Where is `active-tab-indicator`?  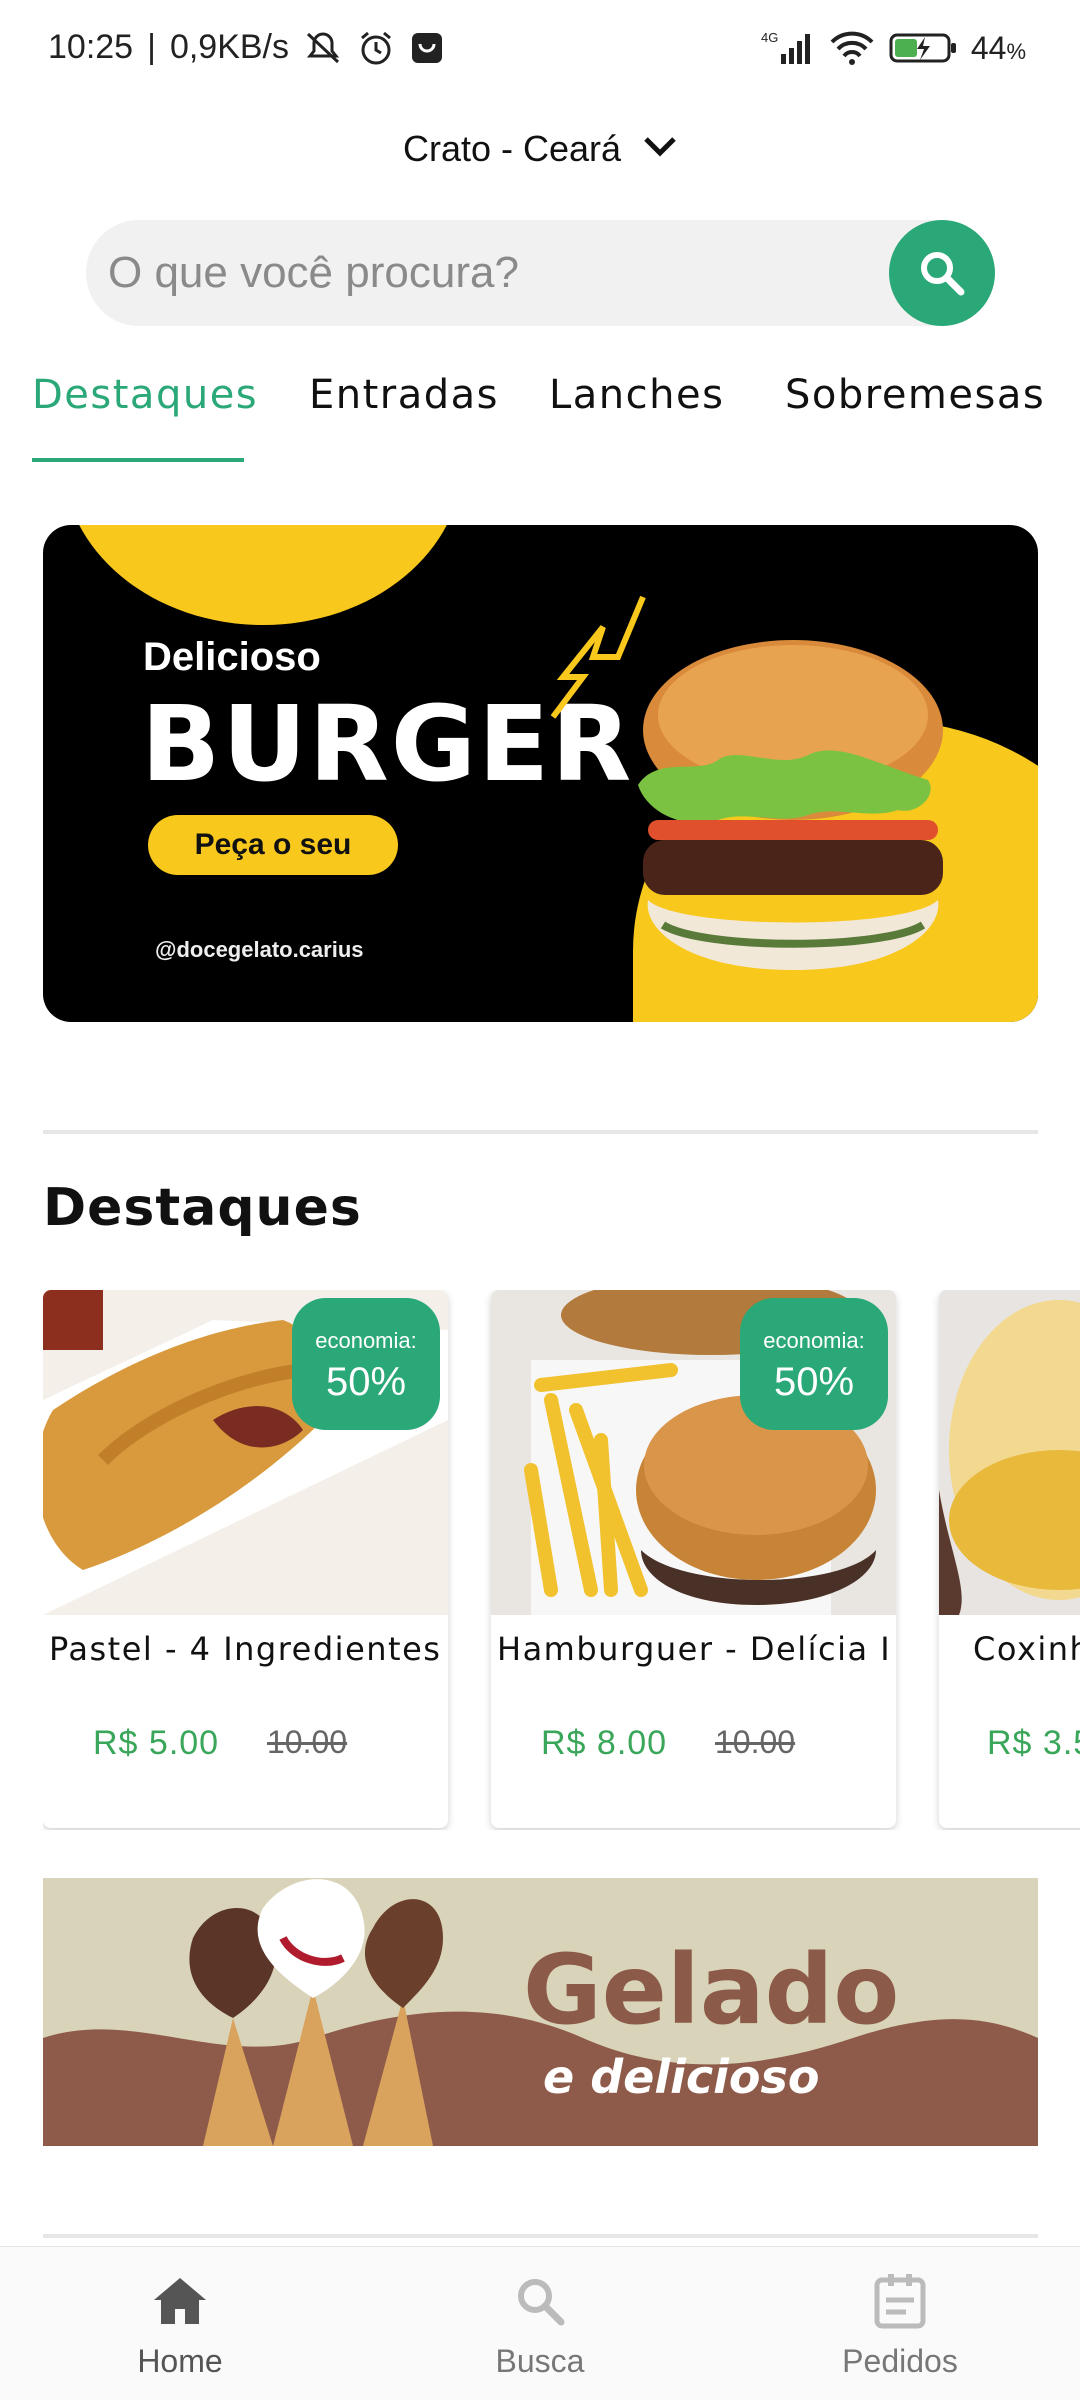
active-tab-indicator is located at coordinates (138, 460).